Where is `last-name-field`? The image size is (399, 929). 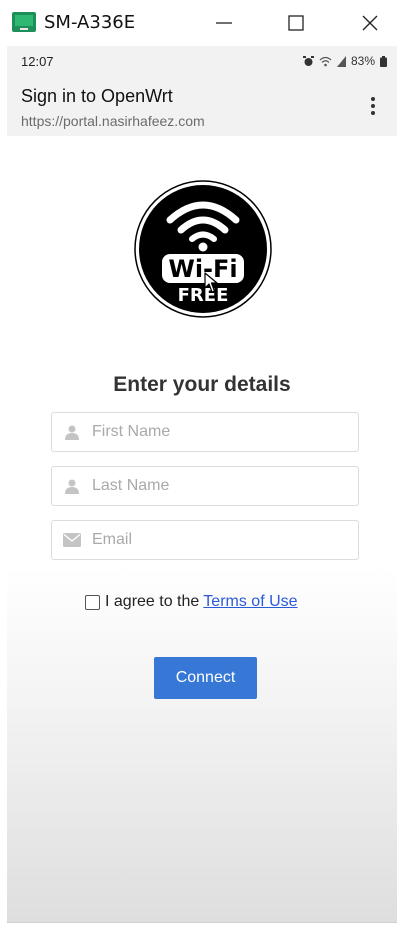
last-name-field is located at coordinates (205, 486).